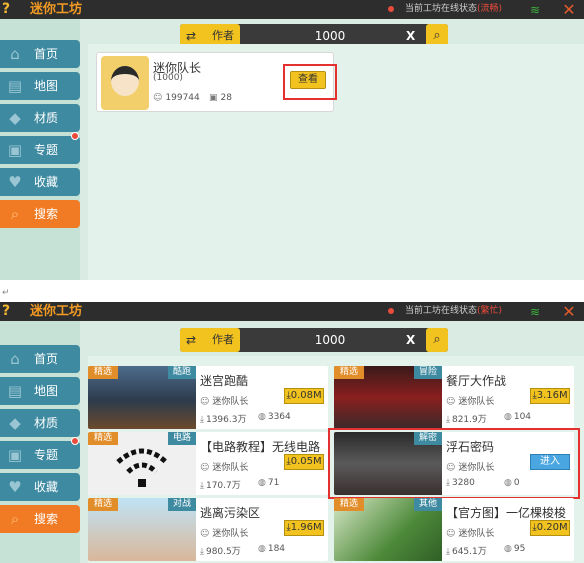  I want to click on map-card: 精选 对战 逃离污染区 ☺ 迷你队长 ⤓1.96M ⤓ 980.5万 ◍ 184, so click(208, 529).